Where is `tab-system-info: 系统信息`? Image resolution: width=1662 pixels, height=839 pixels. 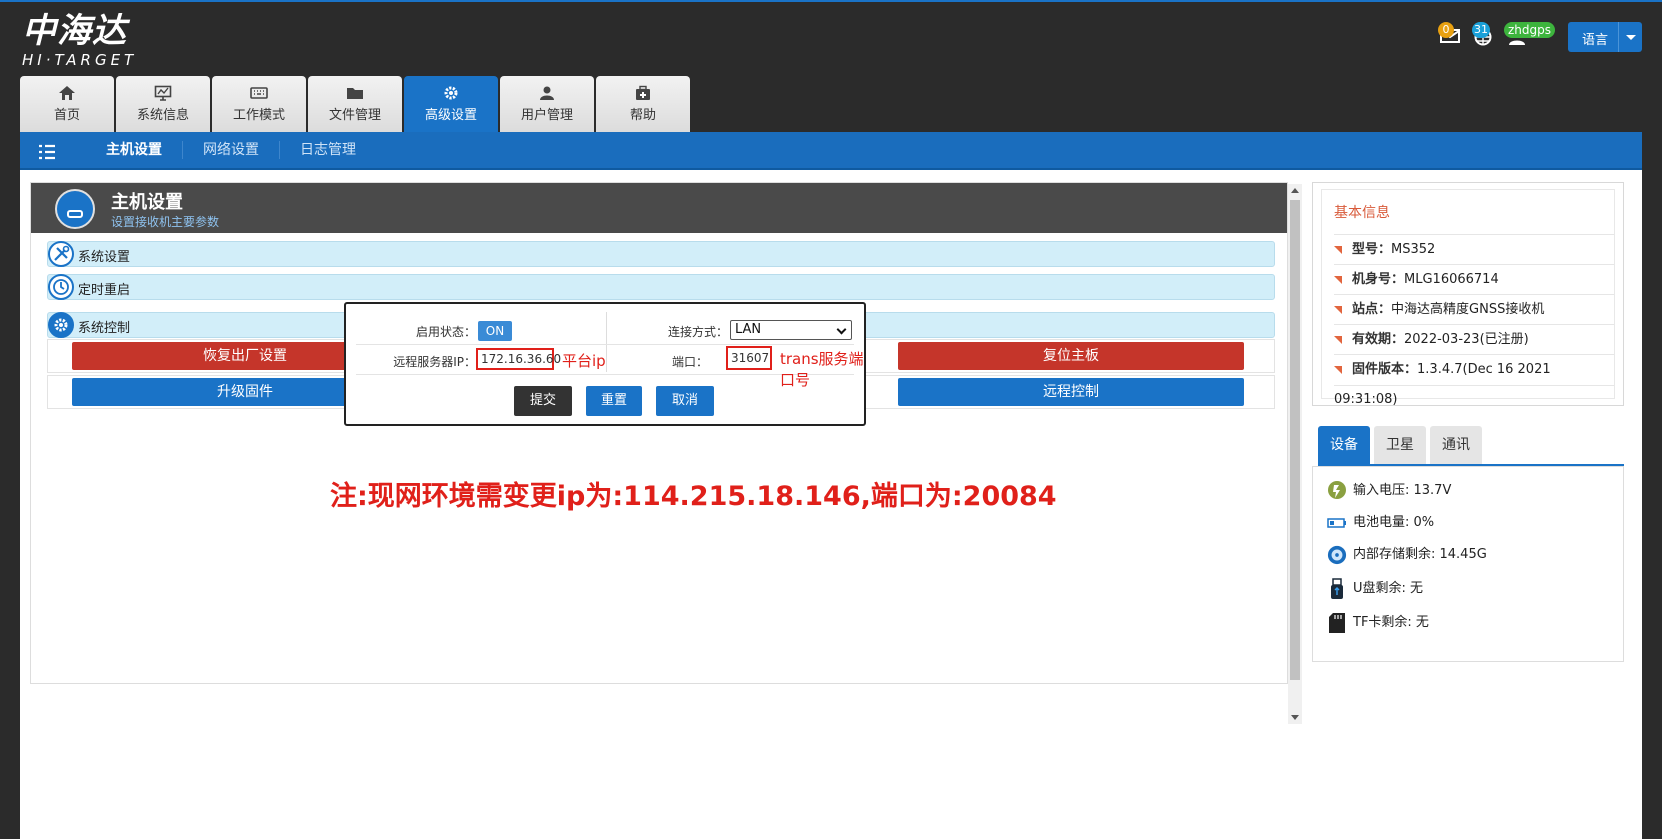
tab-system-info: 系统信息 is located at coordinates (163, 104).